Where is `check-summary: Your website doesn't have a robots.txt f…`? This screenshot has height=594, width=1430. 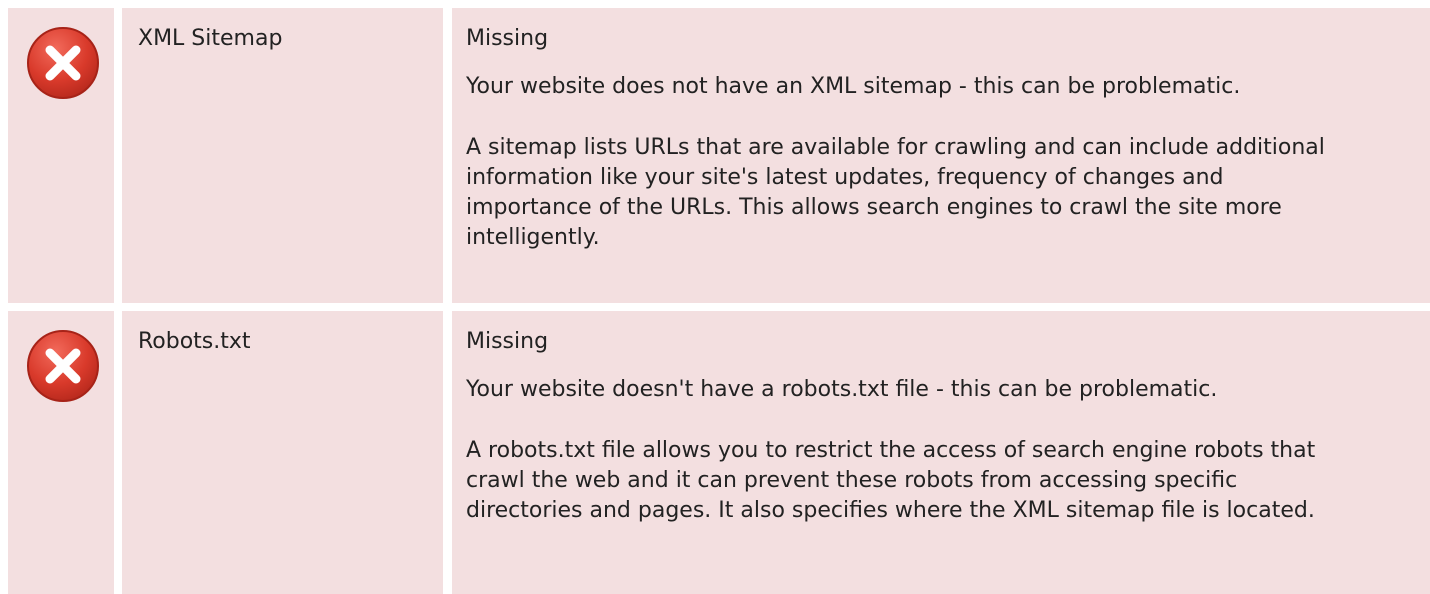
check-summary: Your website doesn't have a robots.txt f… is located at coordinates (842, 389).